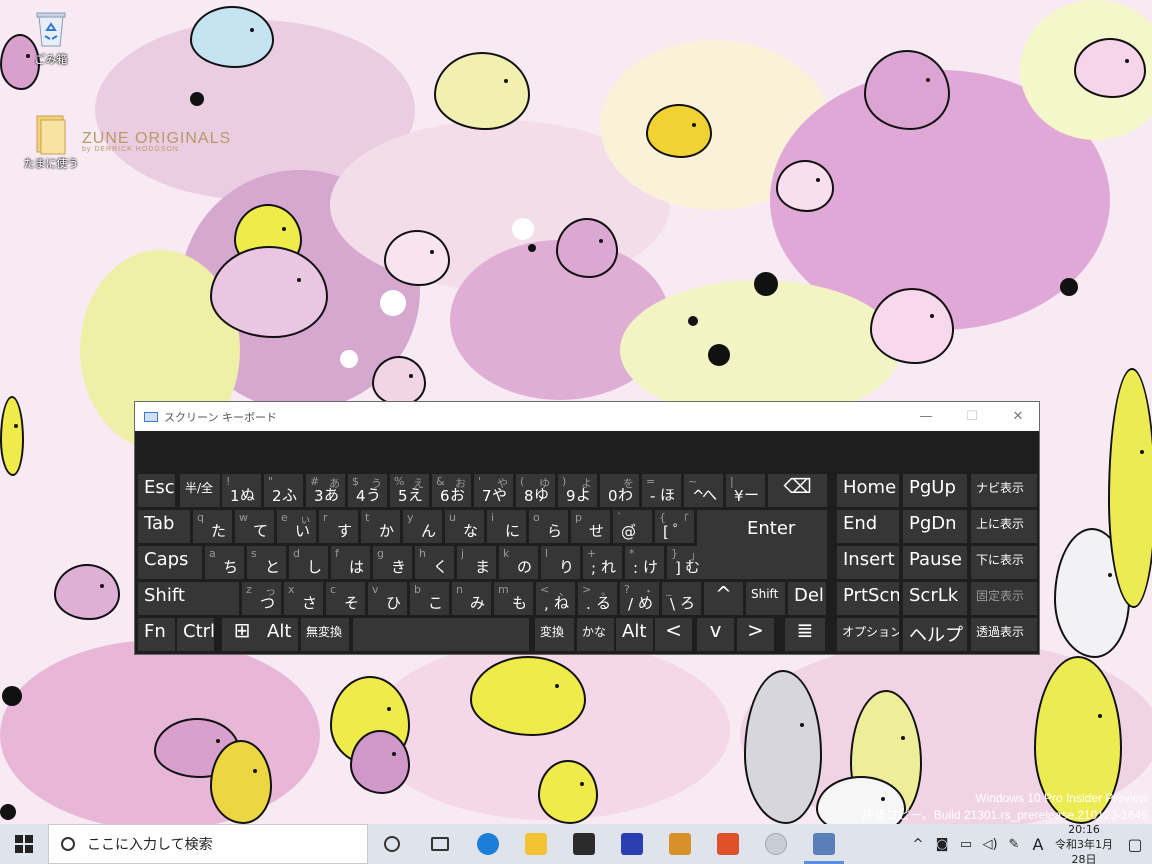 The width and height of the screenshot is (1152, 864). Describe the element at coordinates (1004, 634) in the screenshot. I see `key-toka: 透過表示` at that location.